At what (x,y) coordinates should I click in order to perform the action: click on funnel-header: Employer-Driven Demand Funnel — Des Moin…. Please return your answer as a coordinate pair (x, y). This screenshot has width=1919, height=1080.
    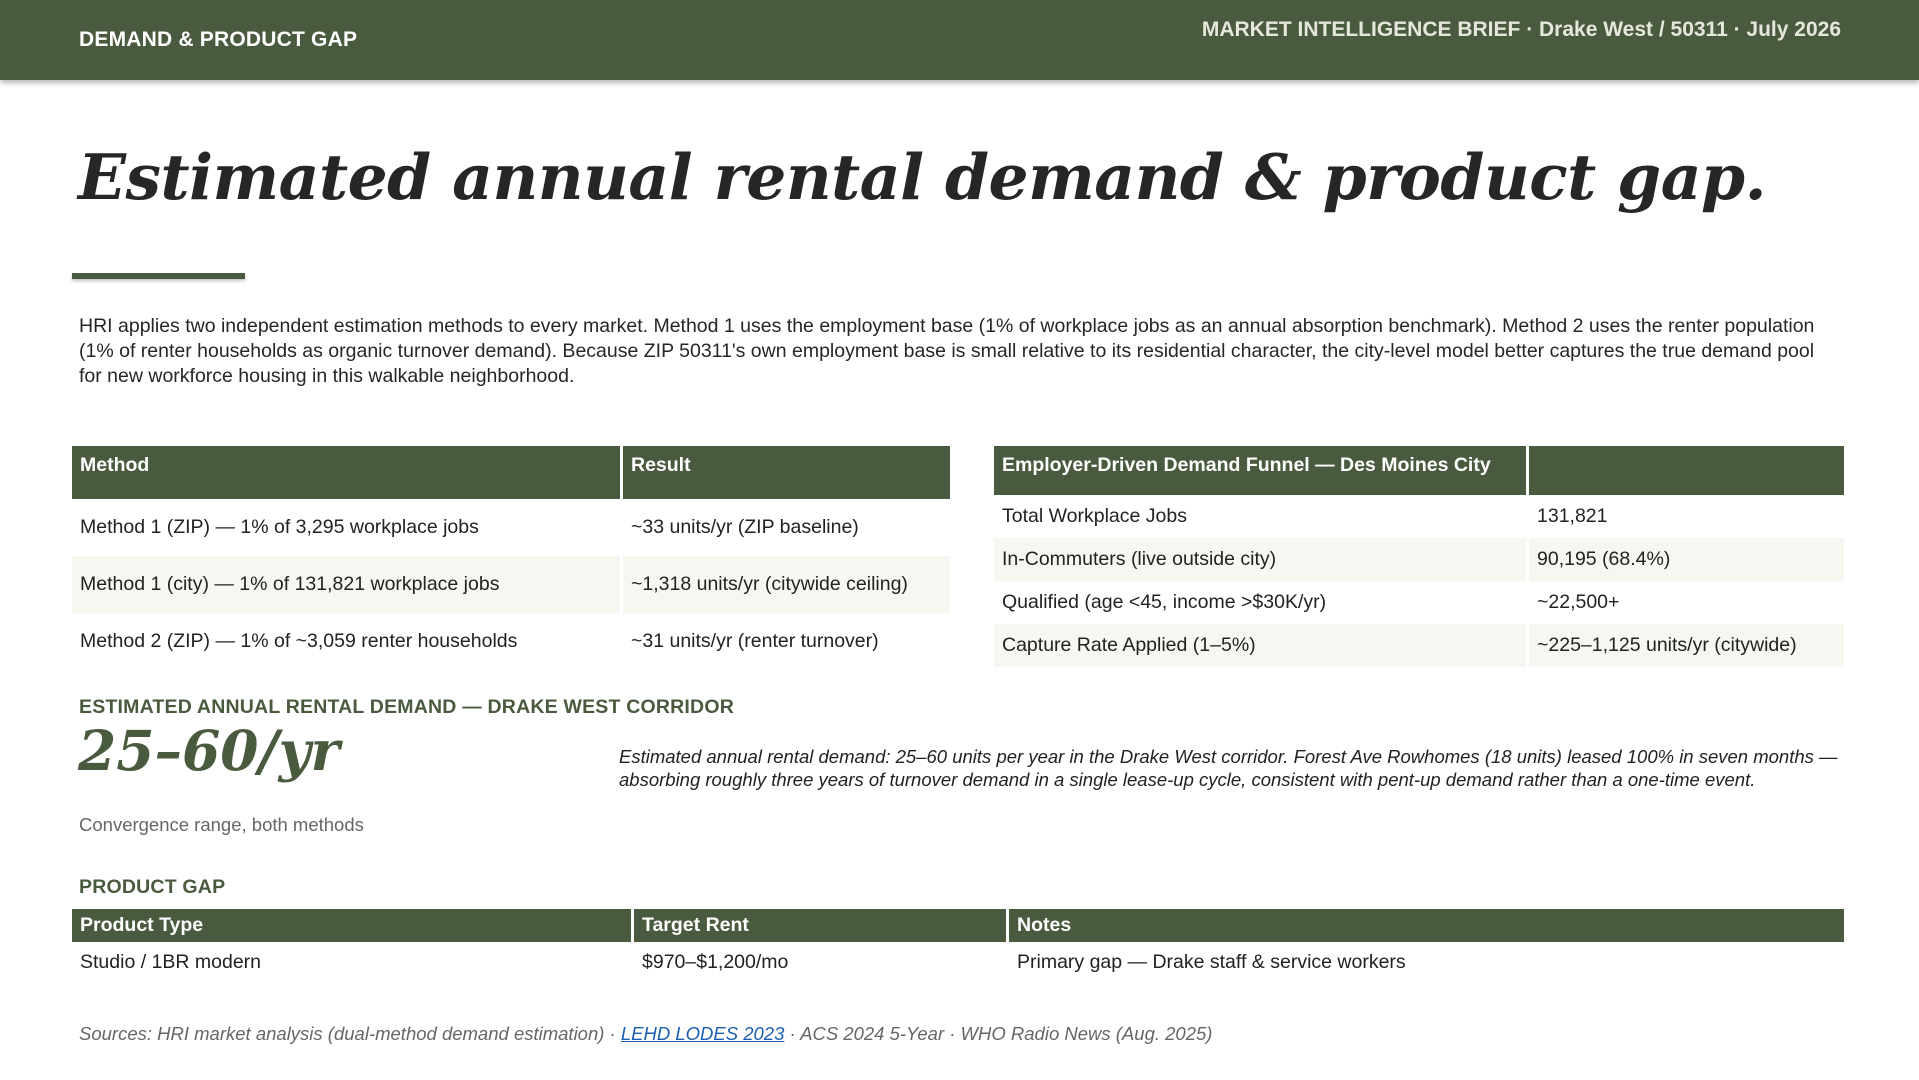
    Looking at the image, I should click on (1261, 470).